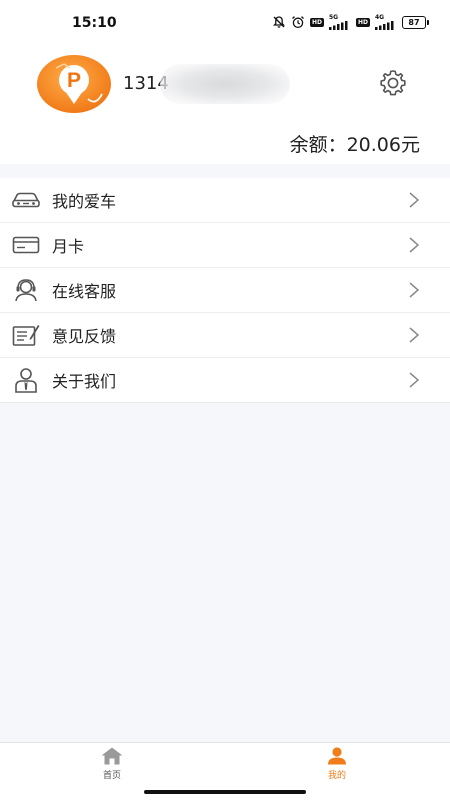  What do you see at coordinates (225, 21) in the screenshot?
I see `status-bar: 15:10 HD 5G HD 4G 87` at bounding box center [225, 21].